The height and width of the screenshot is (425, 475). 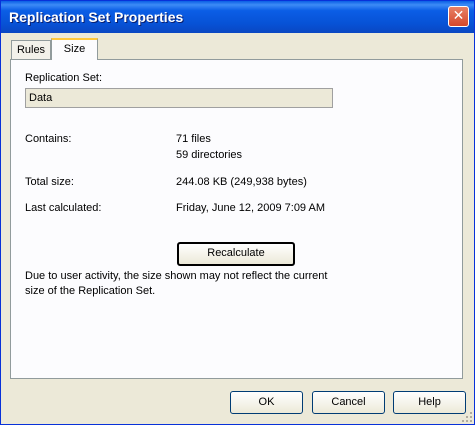 What do you see at coordinates (266, 402) in the screenshot?
I see `ok-button: OK` at bounding box center [266, 402].